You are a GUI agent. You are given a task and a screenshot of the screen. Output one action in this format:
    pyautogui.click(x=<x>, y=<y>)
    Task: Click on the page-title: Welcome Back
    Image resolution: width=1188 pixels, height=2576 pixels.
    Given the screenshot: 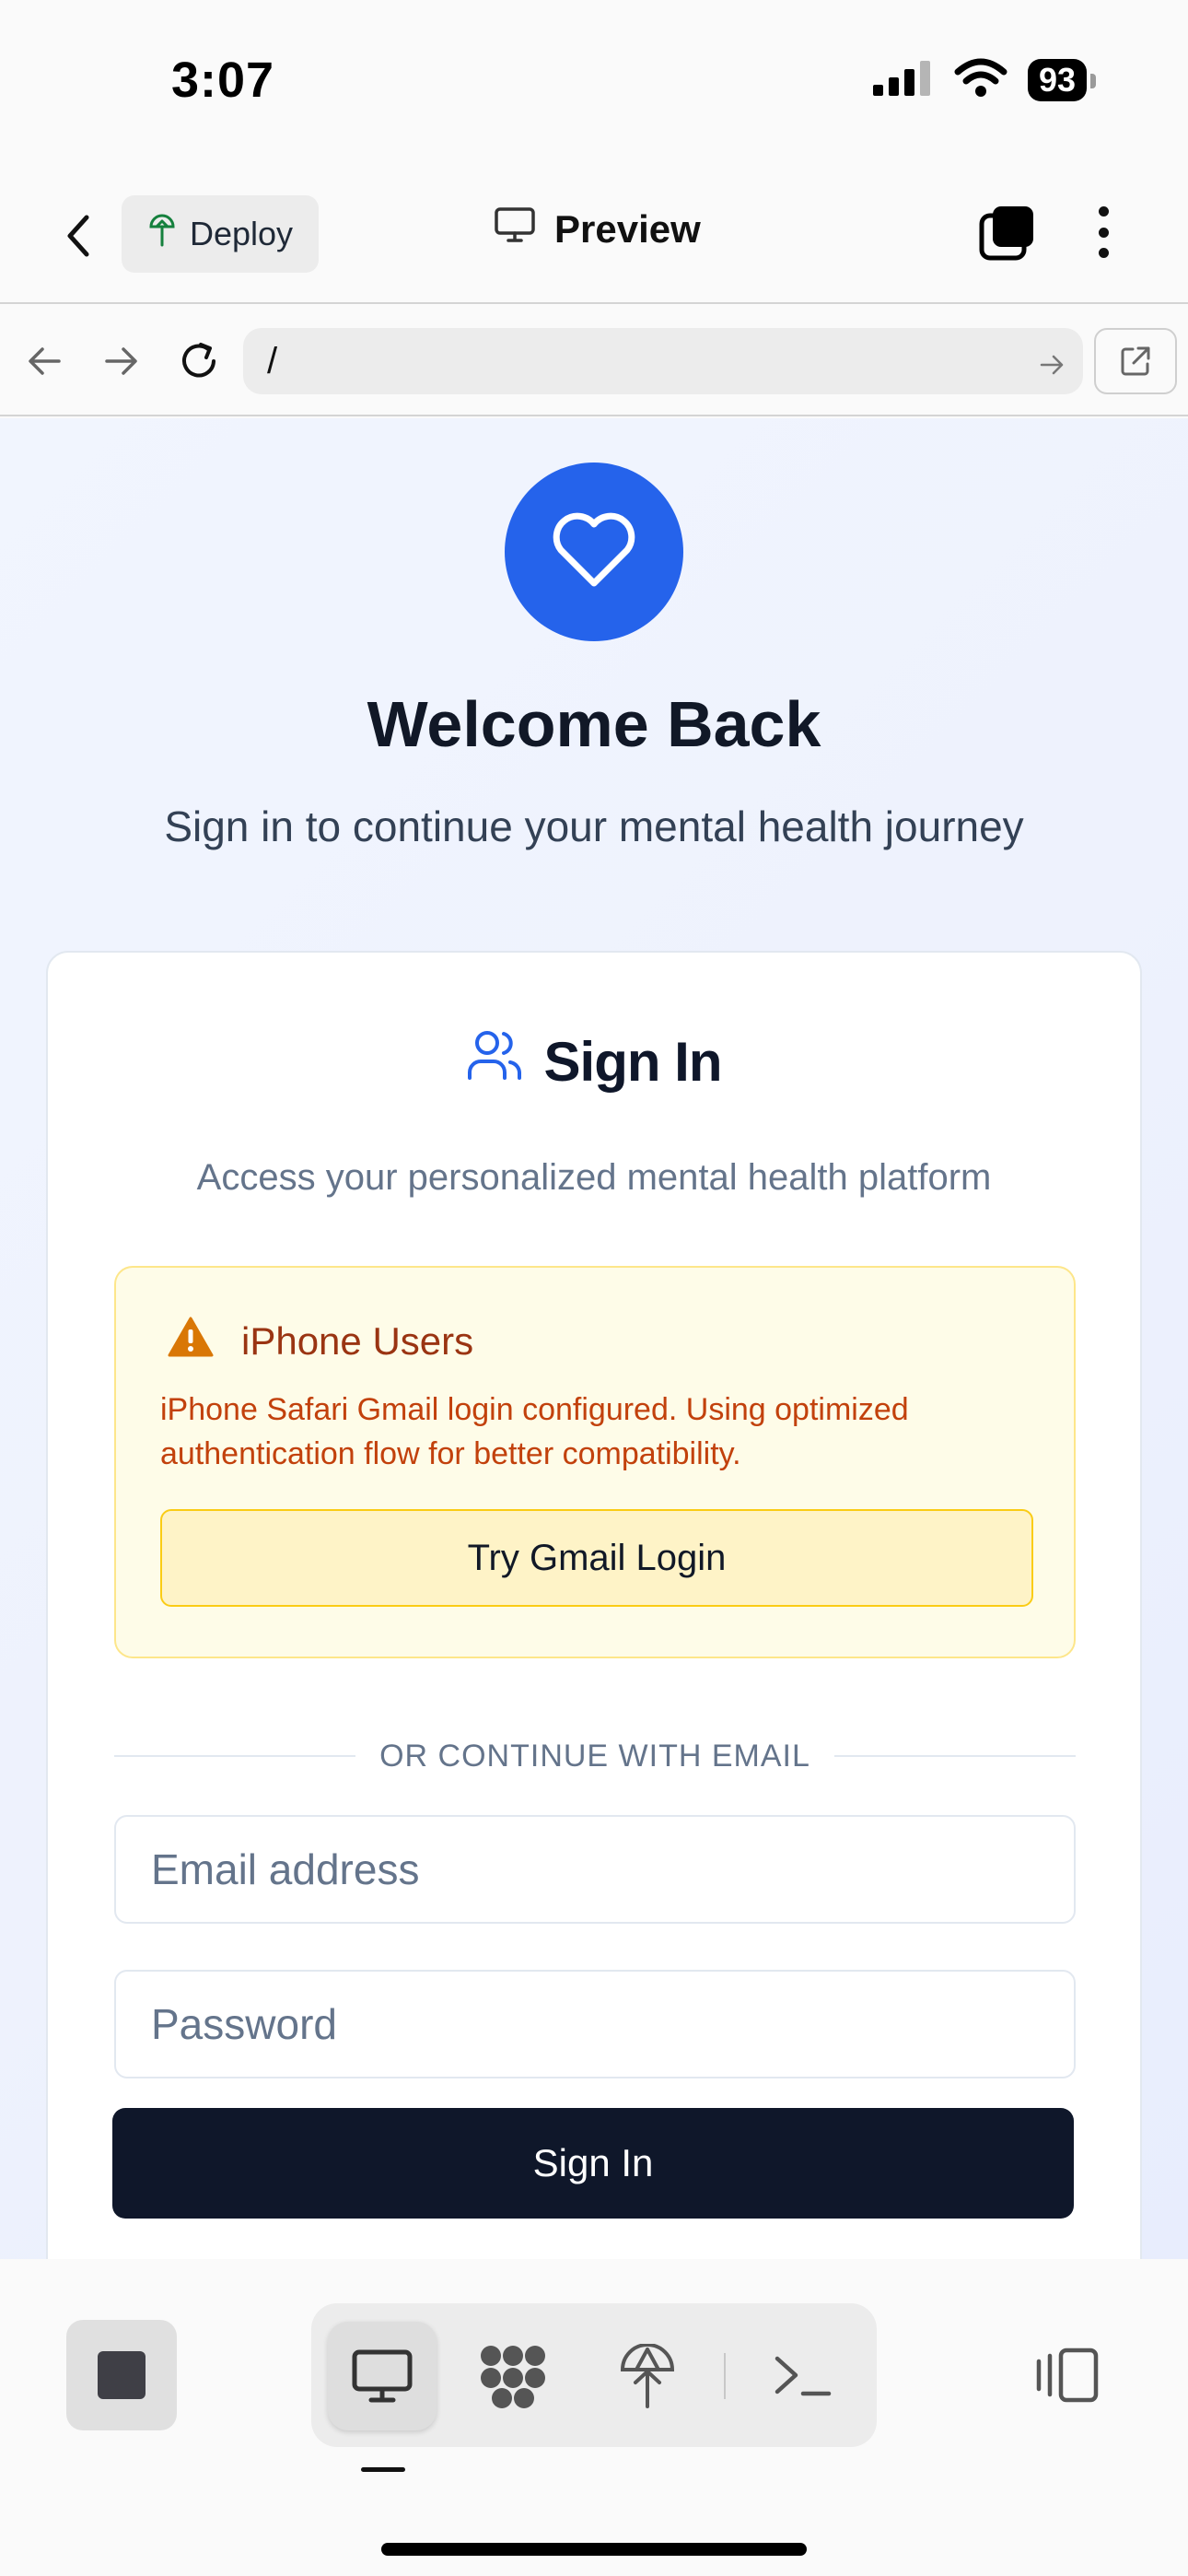 What is the action you would take?
    pyautogui.click(x=594, y=724)
    